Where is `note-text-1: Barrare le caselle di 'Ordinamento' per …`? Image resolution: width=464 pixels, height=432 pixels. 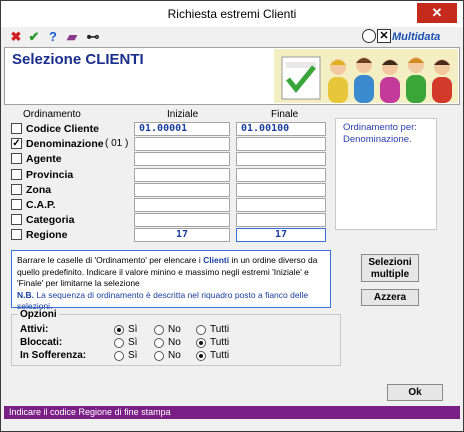 note-text-1: Barrare le caselle di 'Ordinamento' per … is located at coordinates (109, 260).